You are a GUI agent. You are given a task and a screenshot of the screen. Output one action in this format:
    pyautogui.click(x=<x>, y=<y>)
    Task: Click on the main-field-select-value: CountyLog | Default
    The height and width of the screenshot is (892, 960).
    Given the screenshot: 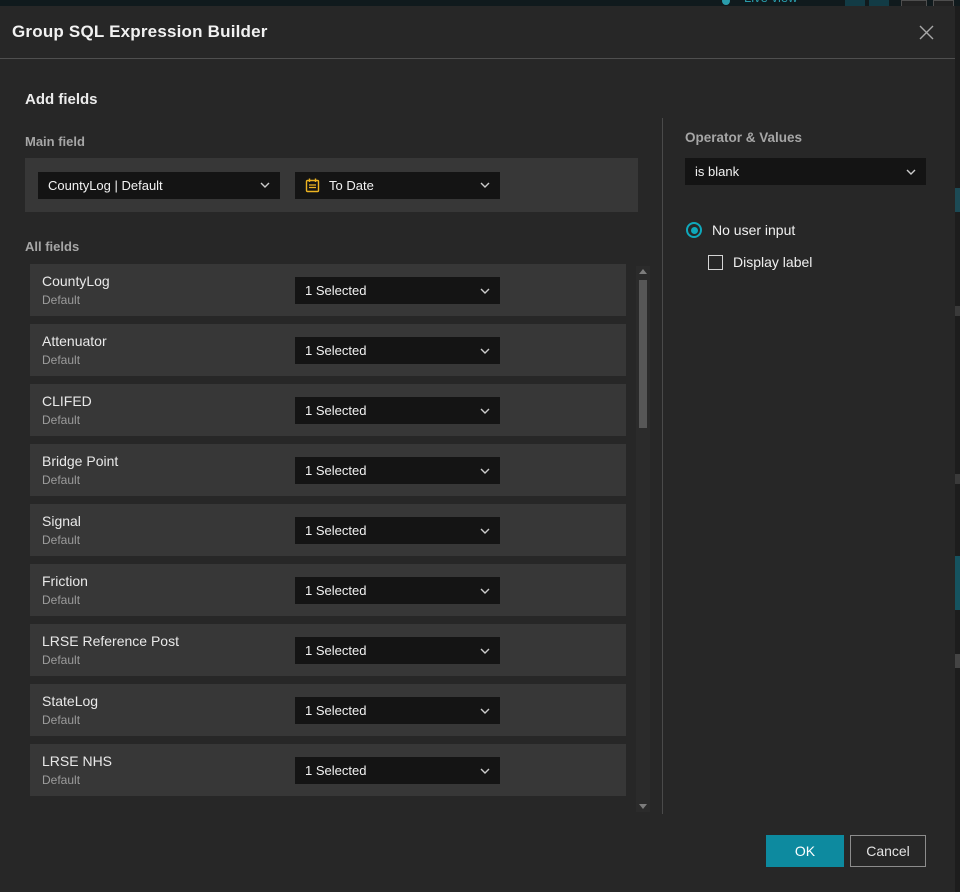 What is the action you would take?
    pyautogui.click(x=105, y=185)
    